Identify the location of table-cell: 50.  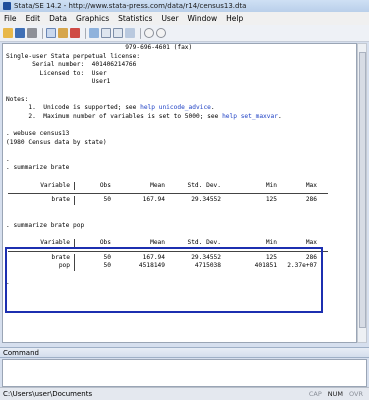
(107, 200).